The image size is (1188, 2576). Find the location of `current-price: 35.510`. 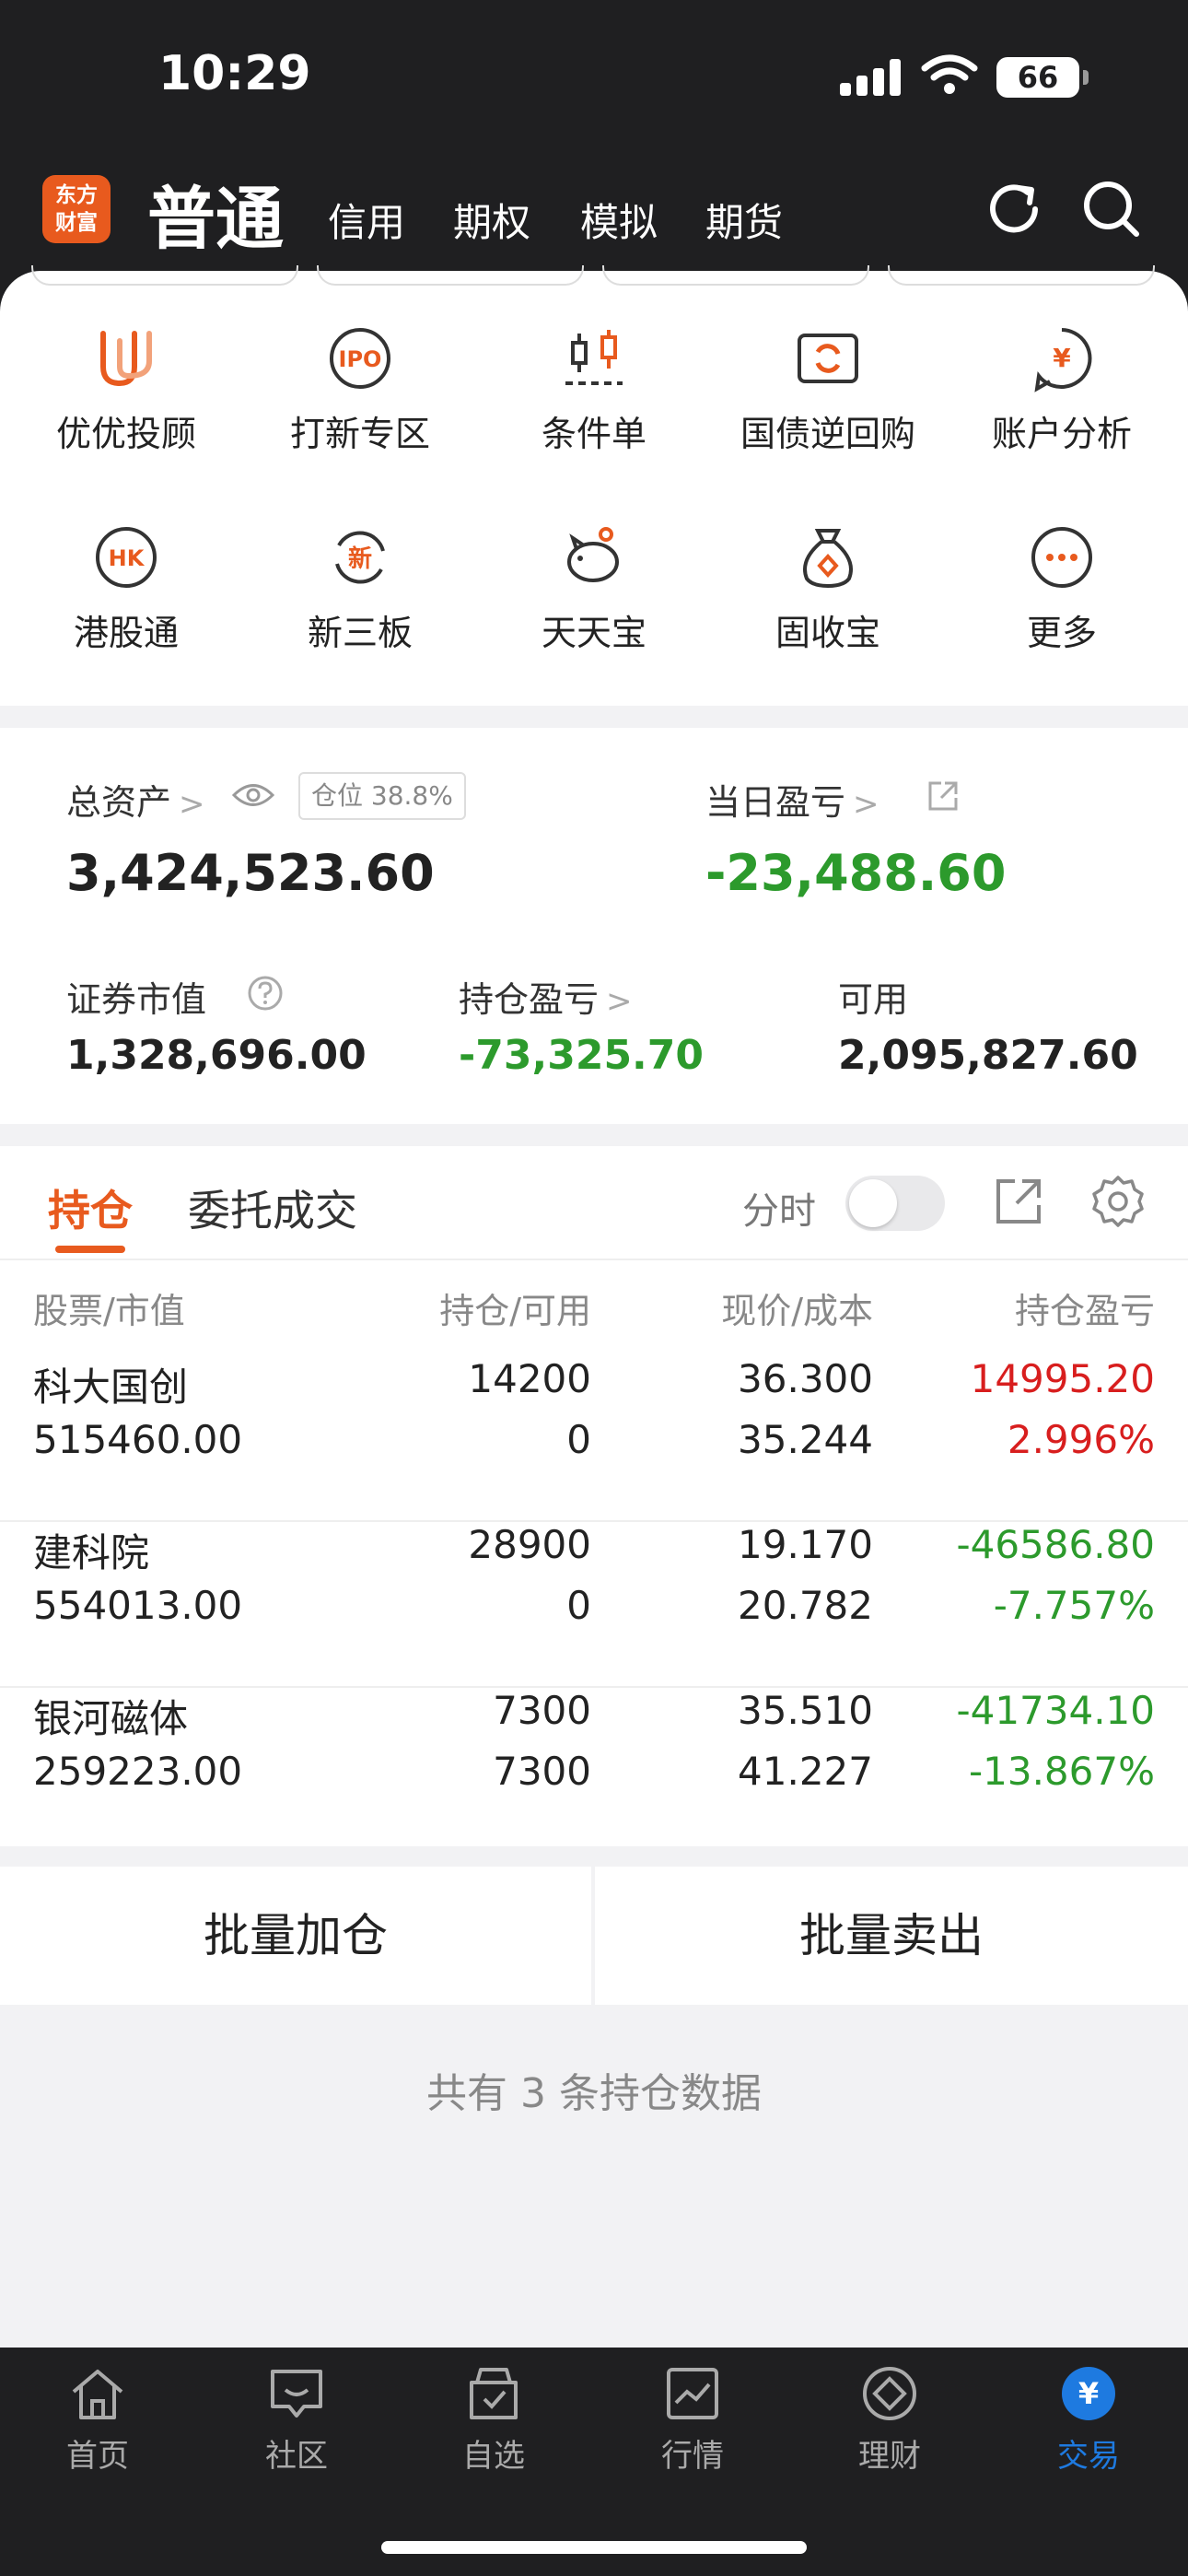

current-price: 35.510 is located at coordinates (805, 1710).